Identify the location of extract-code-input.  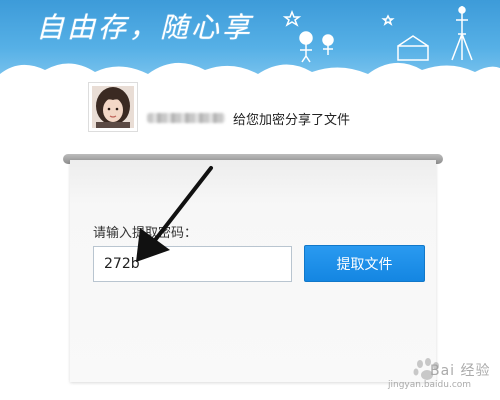
(192, 264).